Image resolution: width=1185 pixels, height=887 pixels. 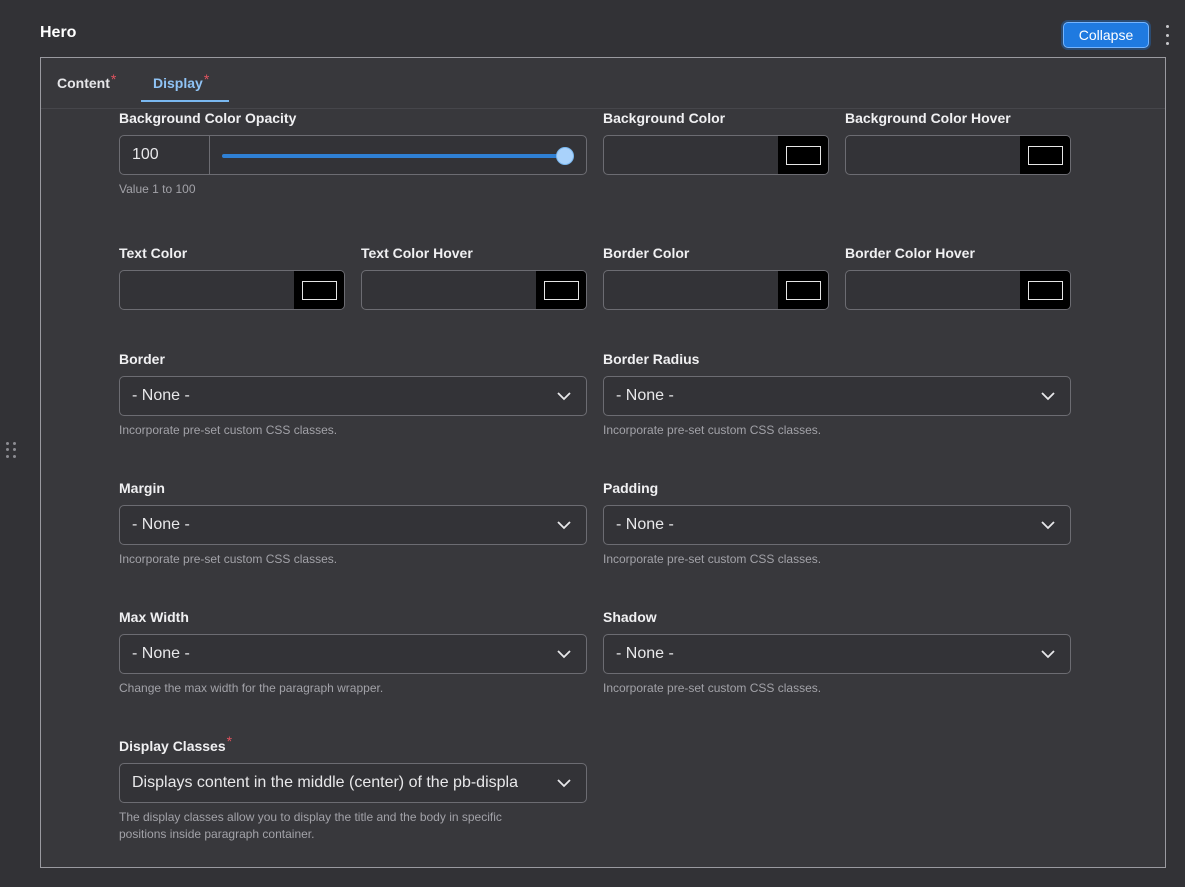 What do you see at coordinates (142, 488) in the screenshot?
I see `margin-label: Margin` at bounding box center [142, 488].